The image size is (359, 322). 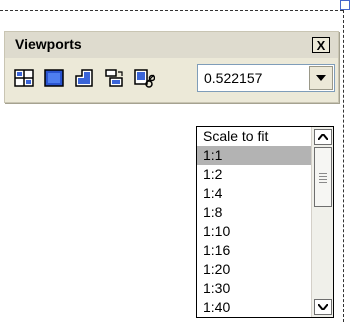 I want to click on close-icon: X, so click(x=321, y=45).